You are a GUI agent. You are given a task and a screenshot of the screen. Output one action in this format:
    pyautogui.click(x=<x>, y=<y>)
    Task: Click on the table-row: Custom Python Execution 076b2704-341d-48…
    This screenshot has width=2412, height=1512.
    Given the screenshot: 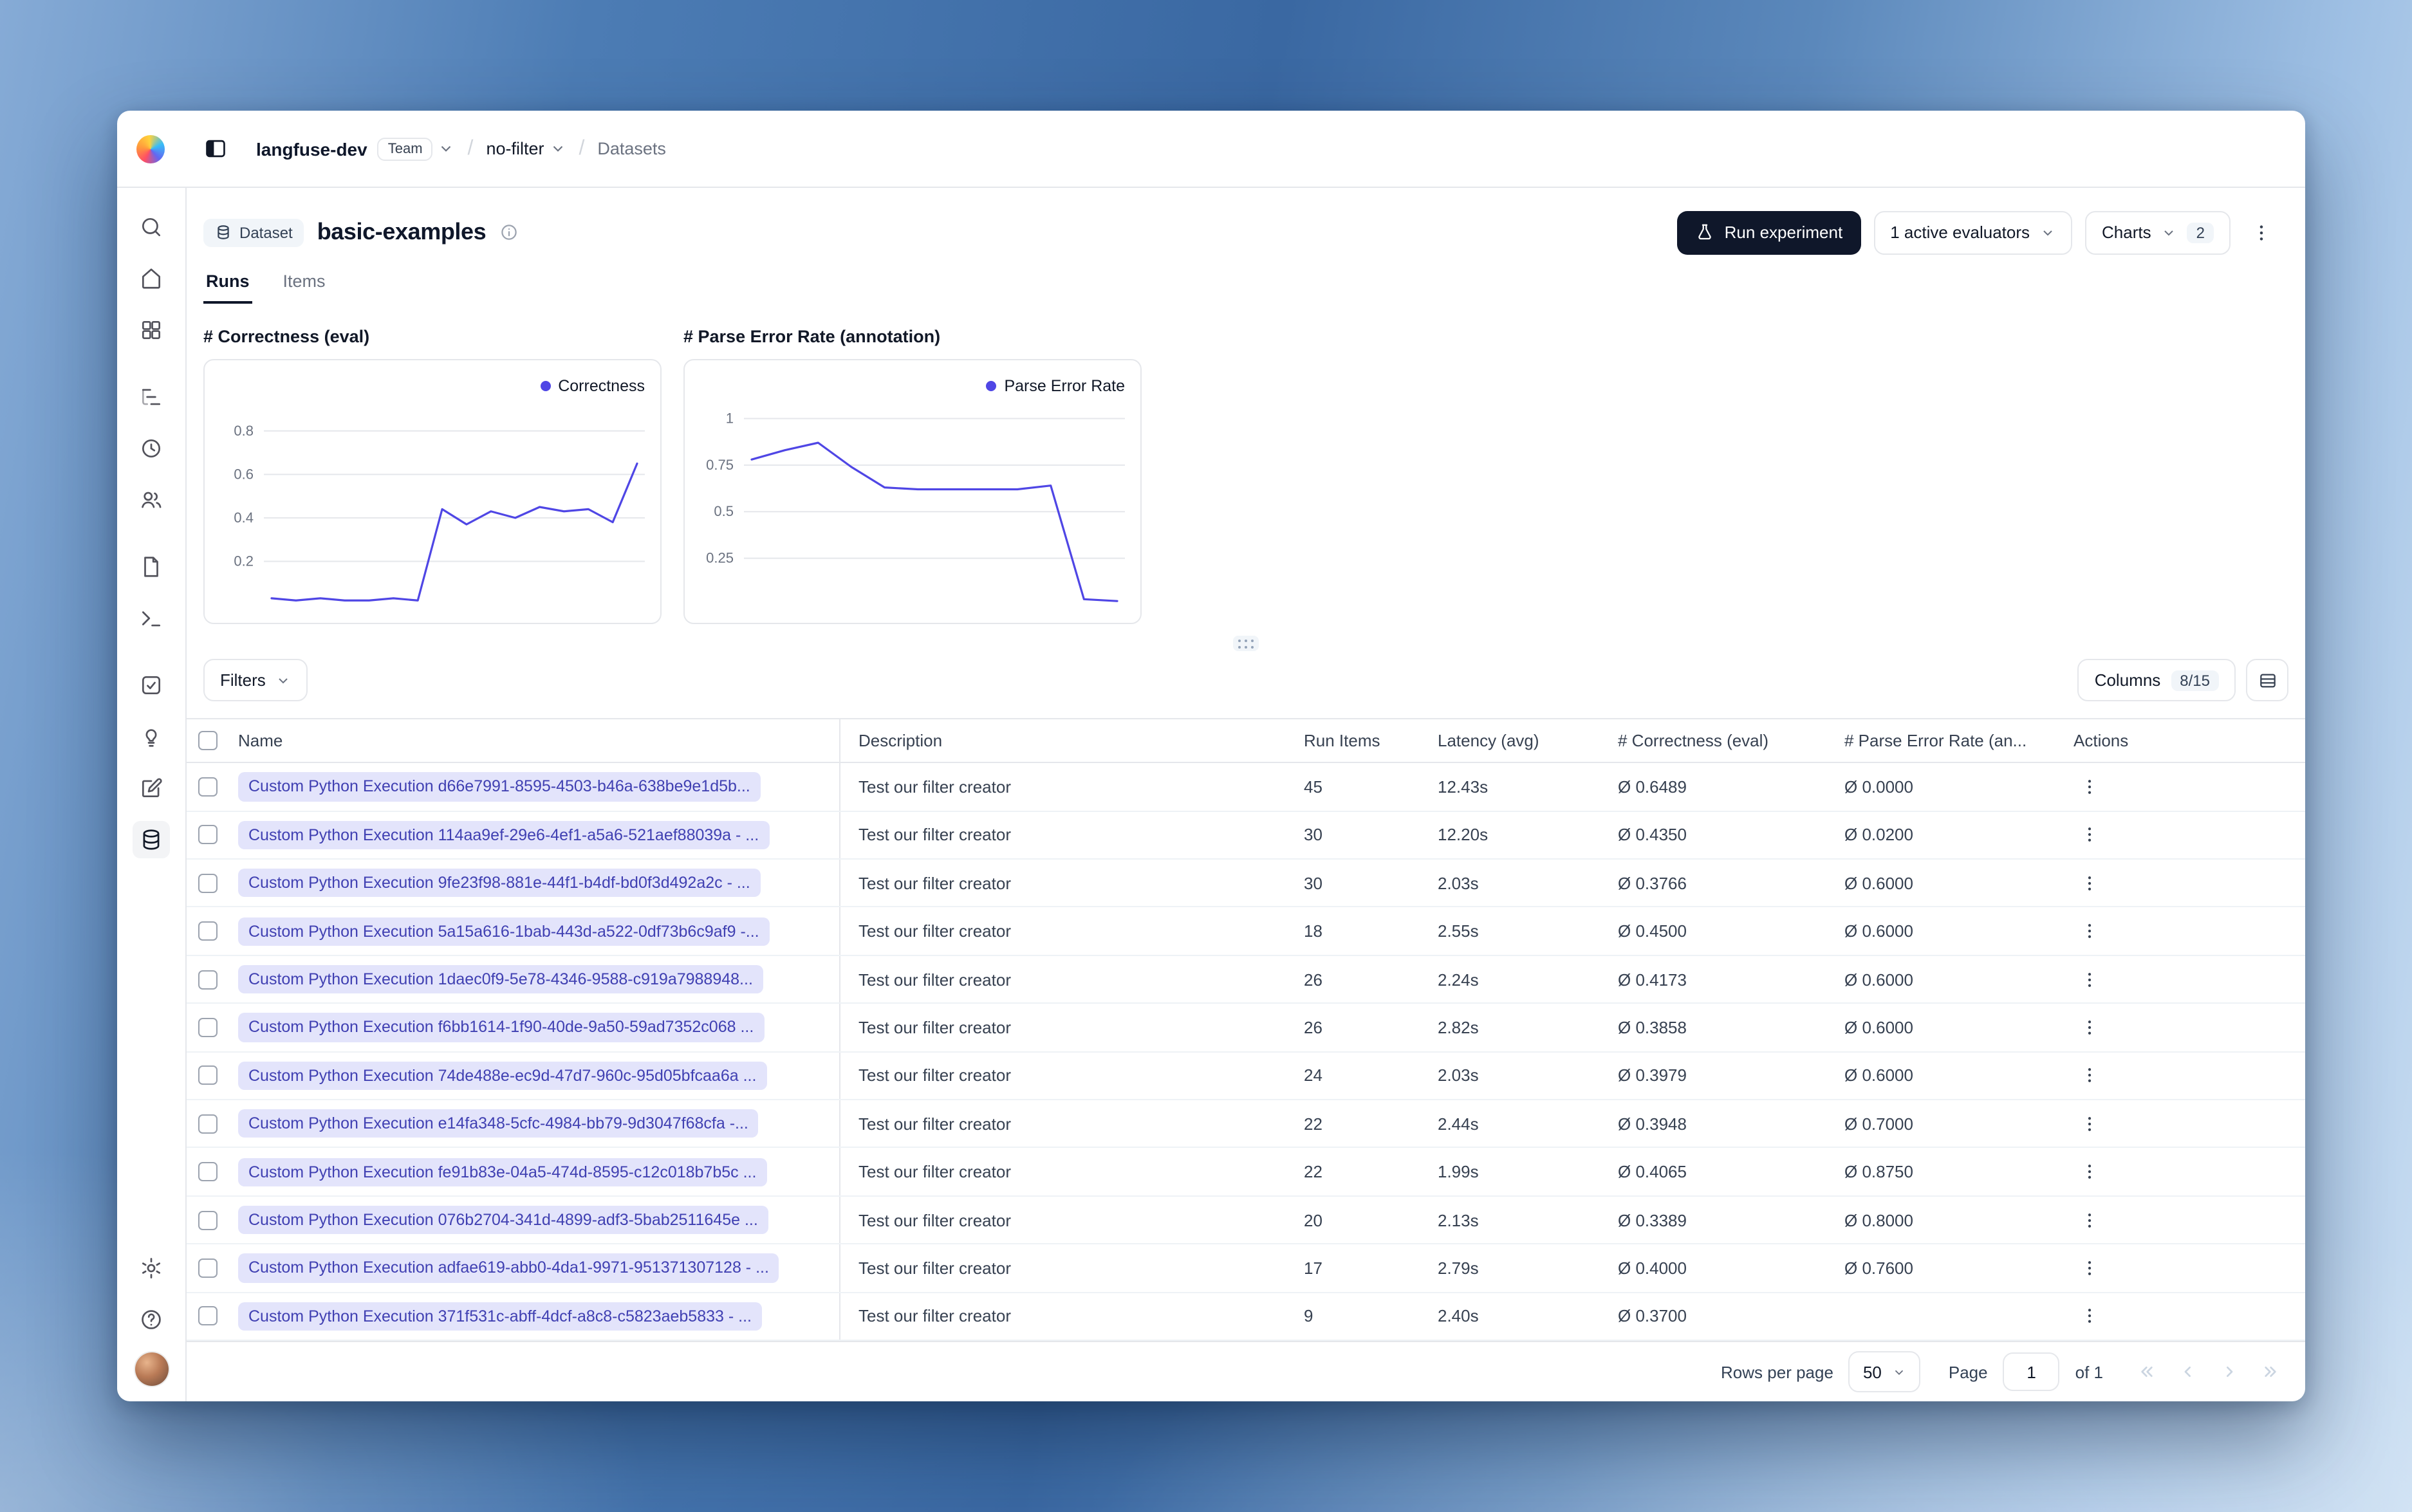 What is the action you would take?
    pyautogui.click(x=1246, y=1220)
    